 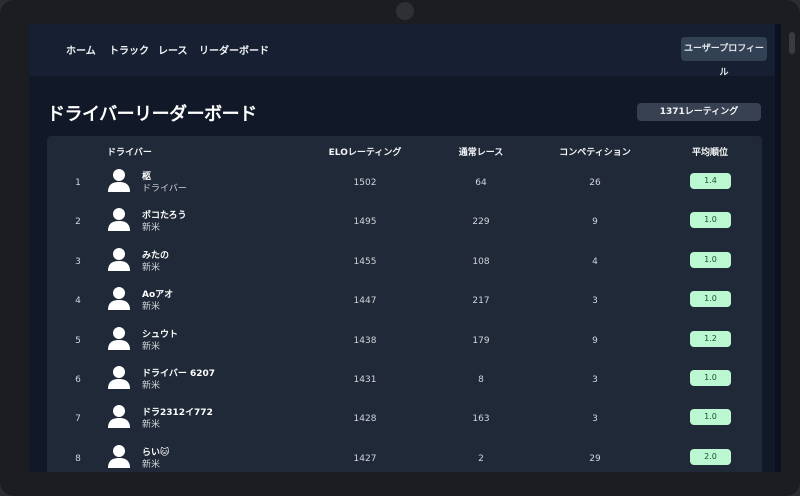 I want to click on average-position-badge: 2.0, so click(x=710, y=456).